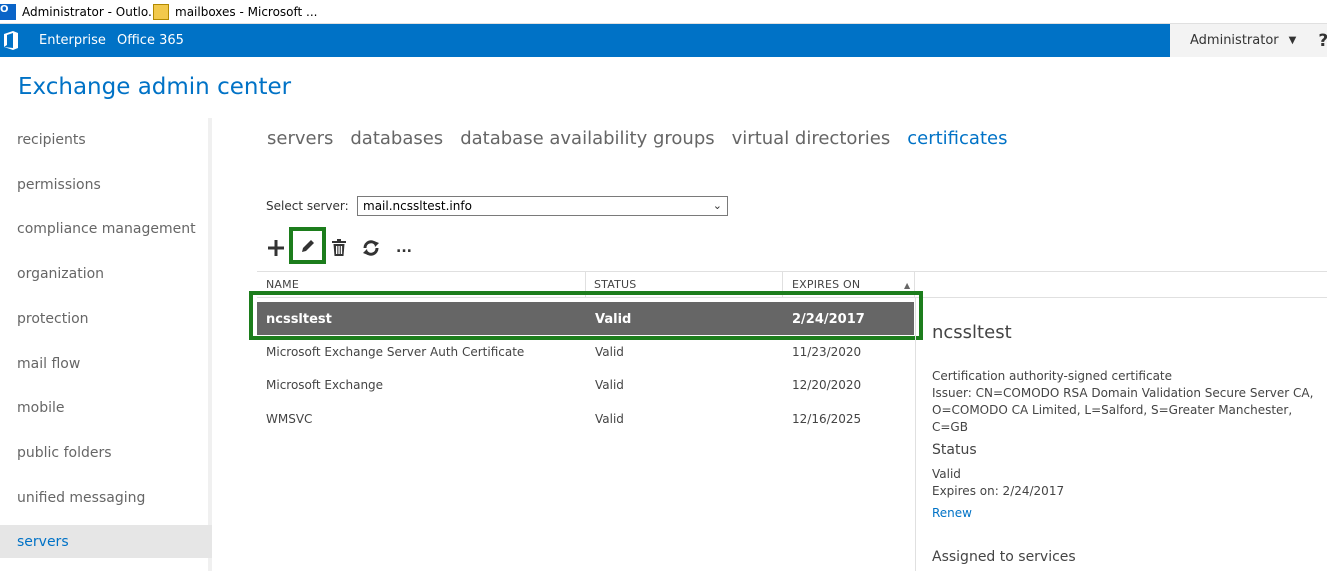 The image size is (1327, 571). I want to click on outlook-icon: O, so click(8, 12).